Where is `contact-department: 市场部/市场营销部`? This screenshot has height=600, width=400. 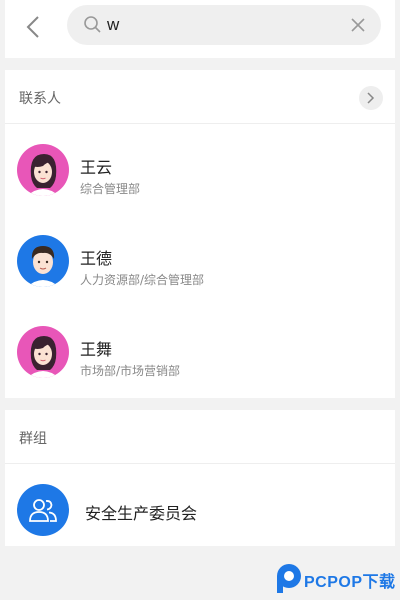 contact-department: 市场部/市场营销部 is located at coordinates (130, 371).